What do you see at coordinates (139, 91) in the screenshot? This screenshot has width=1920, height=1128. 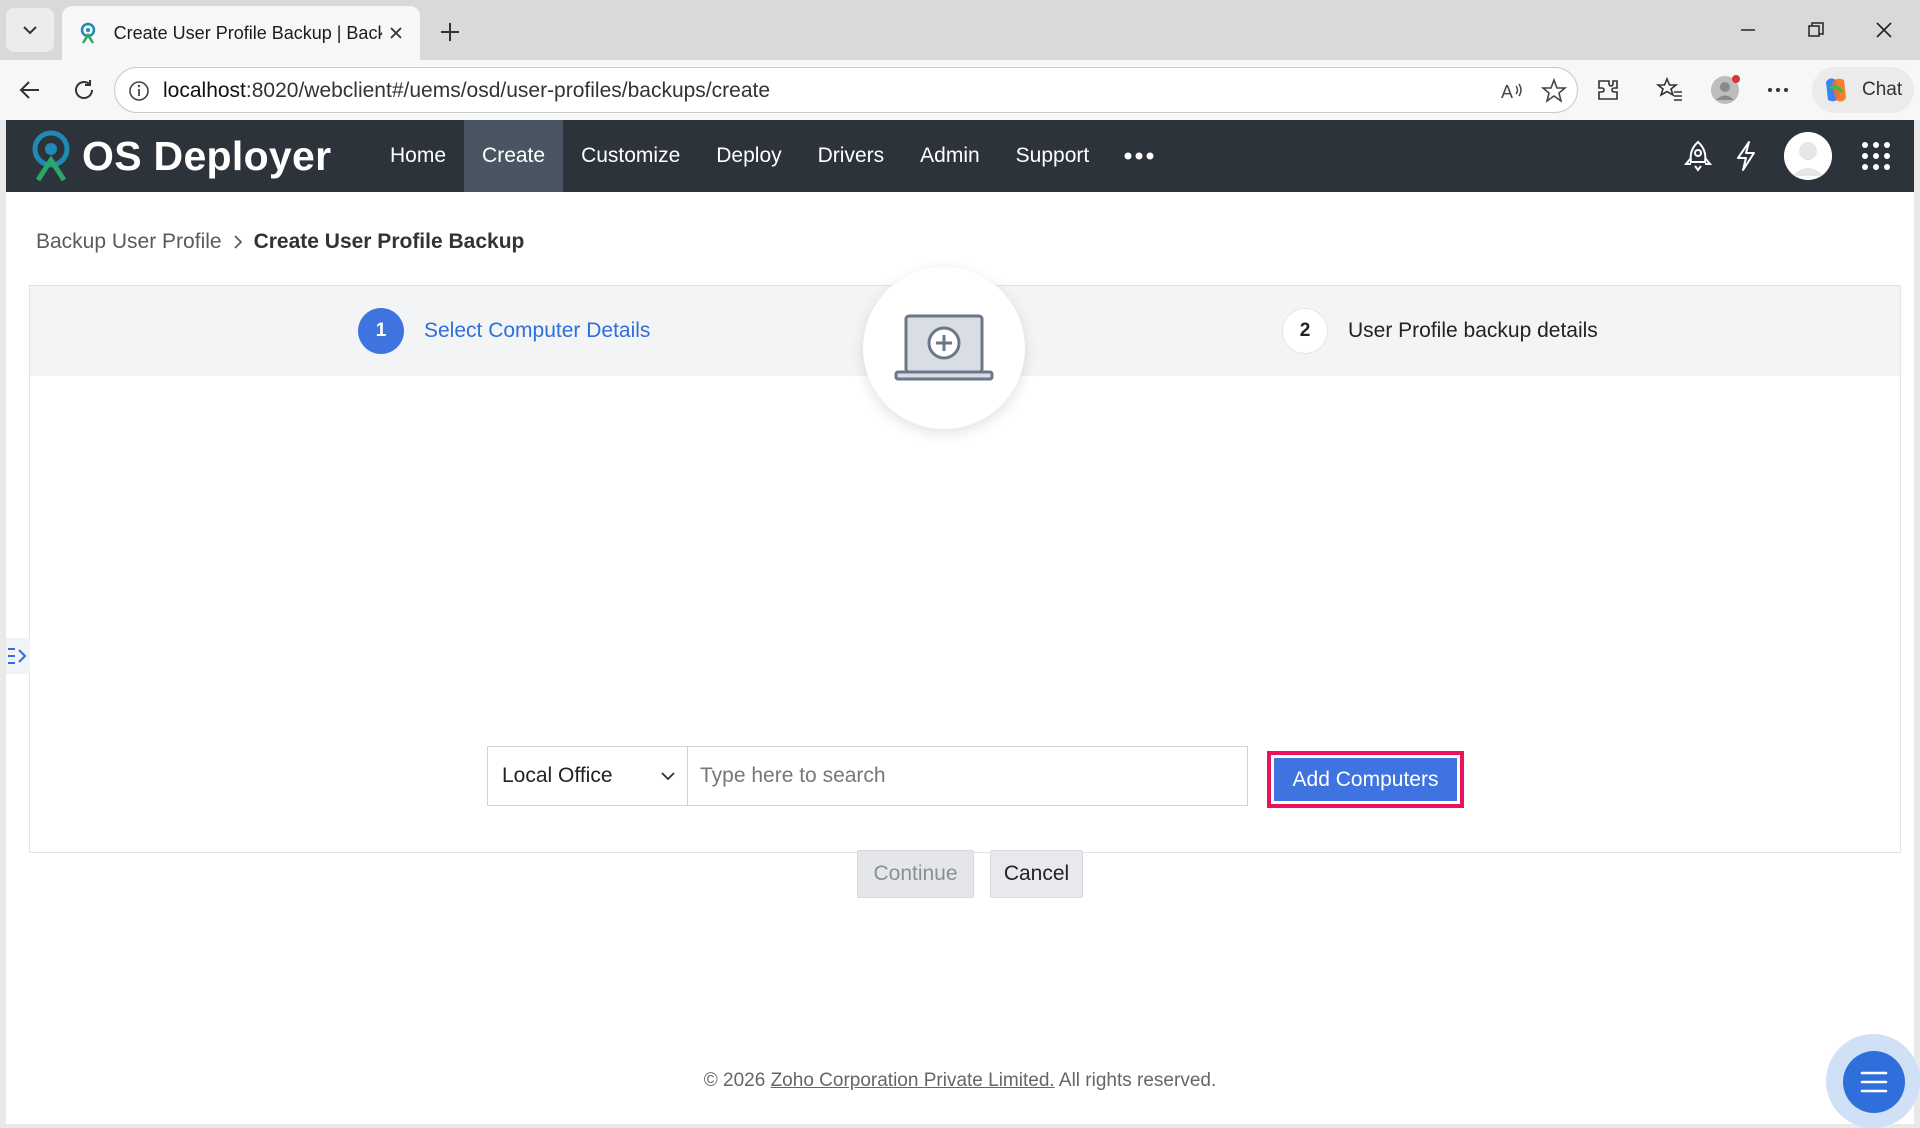 I see `site-info-icon` at bounding box center [139, 91].